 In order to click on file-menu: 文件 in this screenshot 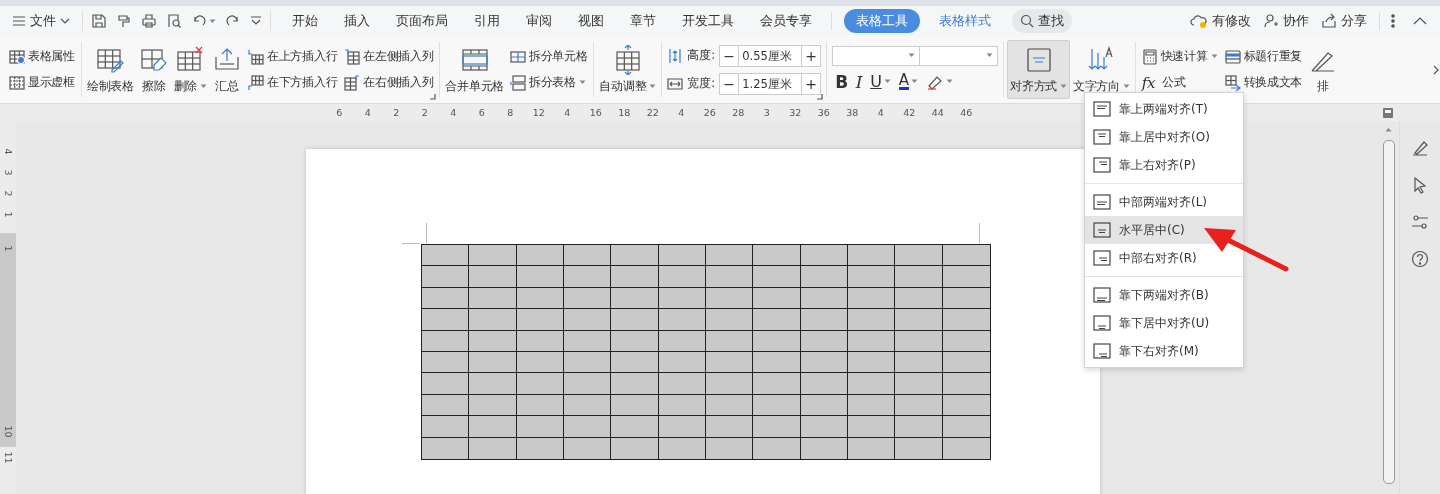, I will do `click(43, 21)`.